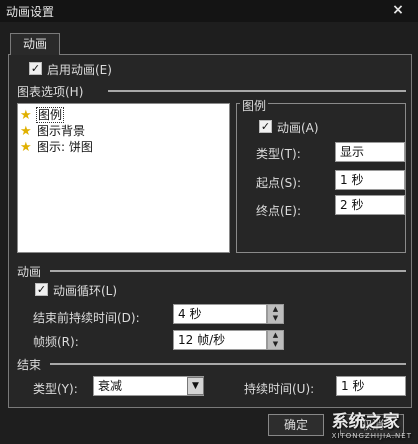 This screenshot has height=444, width=418. I want to click on close-icon: ×, so click(398, 10).